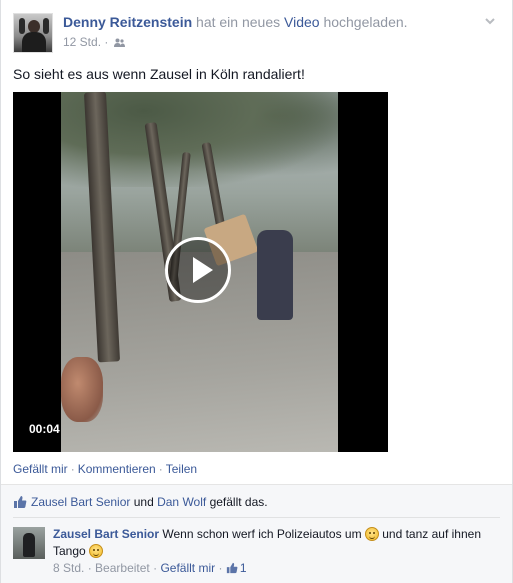 This screenshot has height=583, width=513. What do you see at coordinates (29, 543) in the screenshot?
I see `commenter-avatar` at bounding box center [29, 543].